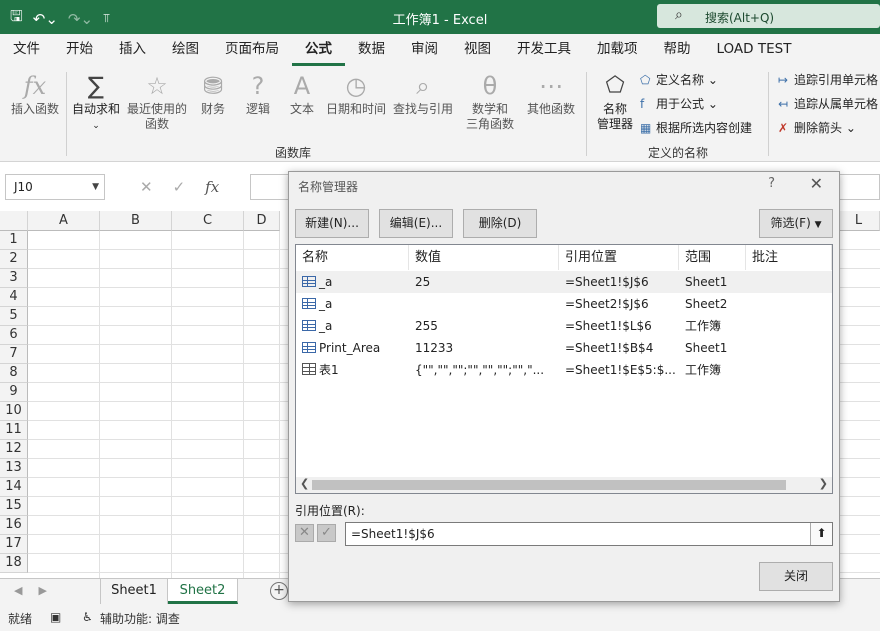  What do you see at coordinates (157, 101) in the screenshot?
I see `recent-functions-button: ☆ 最近使用的 函数` at bounding box center [157, 101].